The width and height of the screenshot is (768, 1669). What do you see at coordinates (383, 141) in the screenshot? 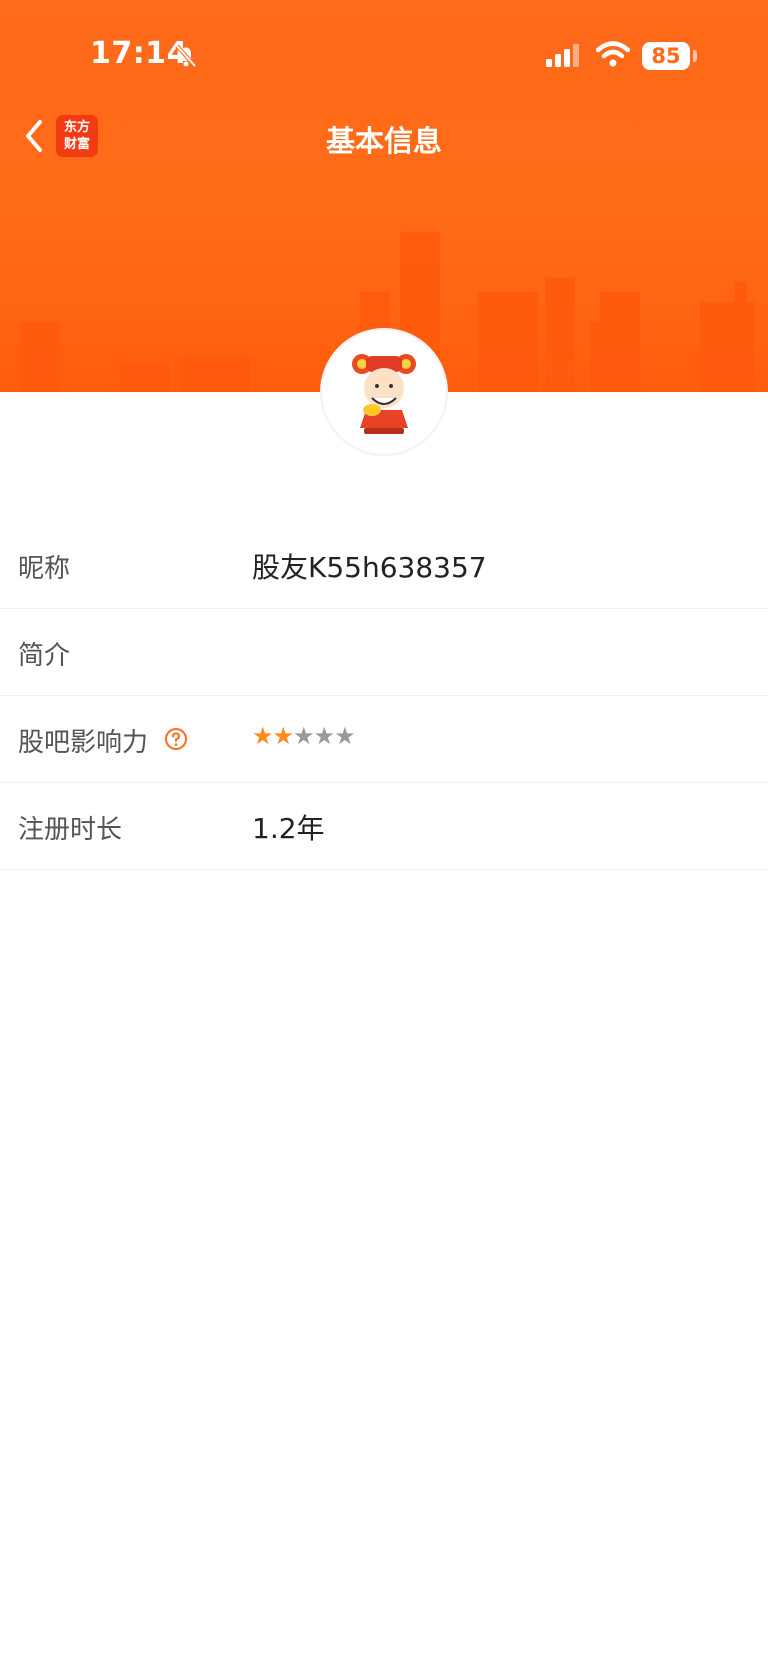
I see `page-title: 基本信息` at bounding box center [383, 141].